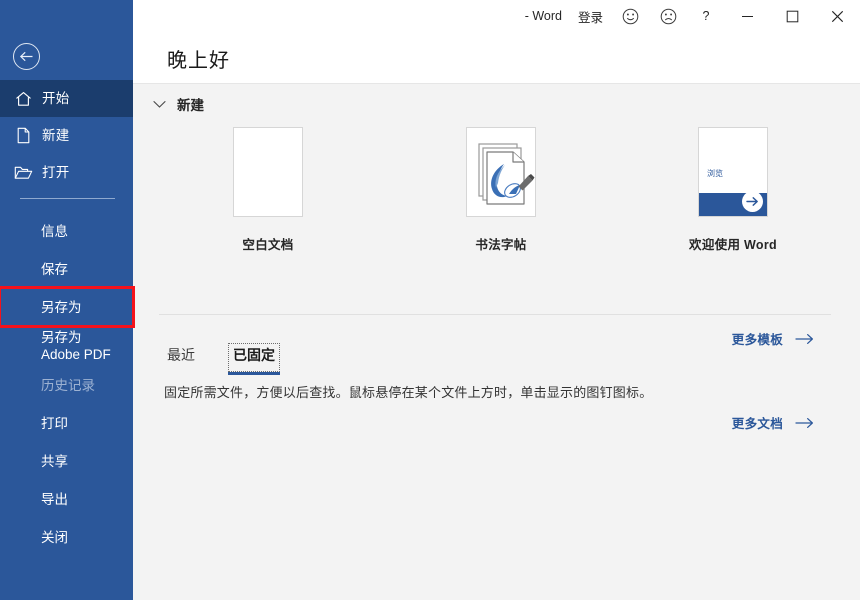 Image resolution: width=860 pixels, height=600 pixels. I want to click on greeting-bar, so click(496, 58).